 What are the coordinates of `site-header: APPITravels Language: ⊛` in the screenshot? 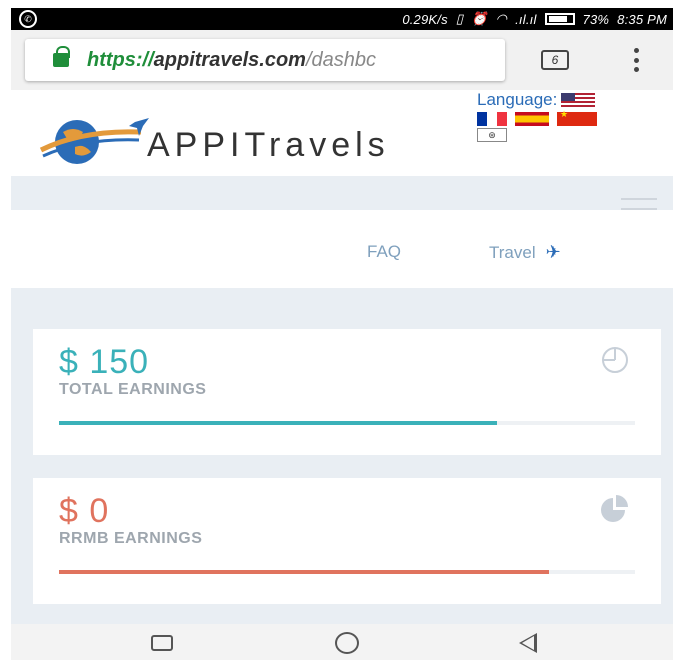 It's located at (342, 133).